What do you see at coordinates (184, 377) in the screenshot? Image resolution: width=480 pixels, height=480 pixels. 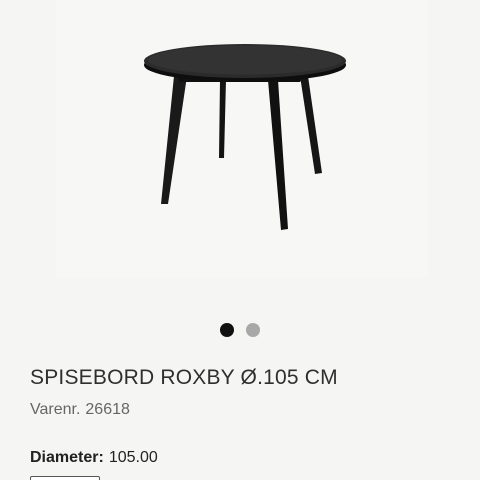 I see `product-title: SPISEBORD ROXBY Ø.105 CM` at bounding box center [184, 377].